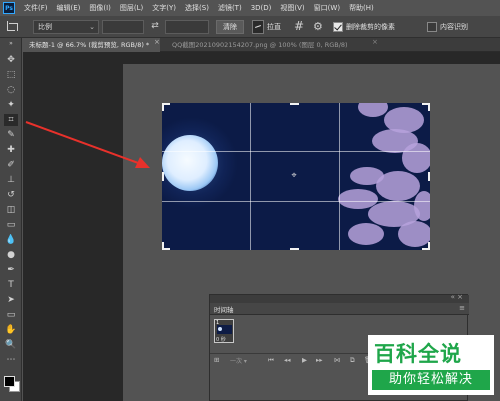  Describe the element at coordinates (69, 8) in the screenshot. I see `menu-edit: 编辑(E)` at that location.